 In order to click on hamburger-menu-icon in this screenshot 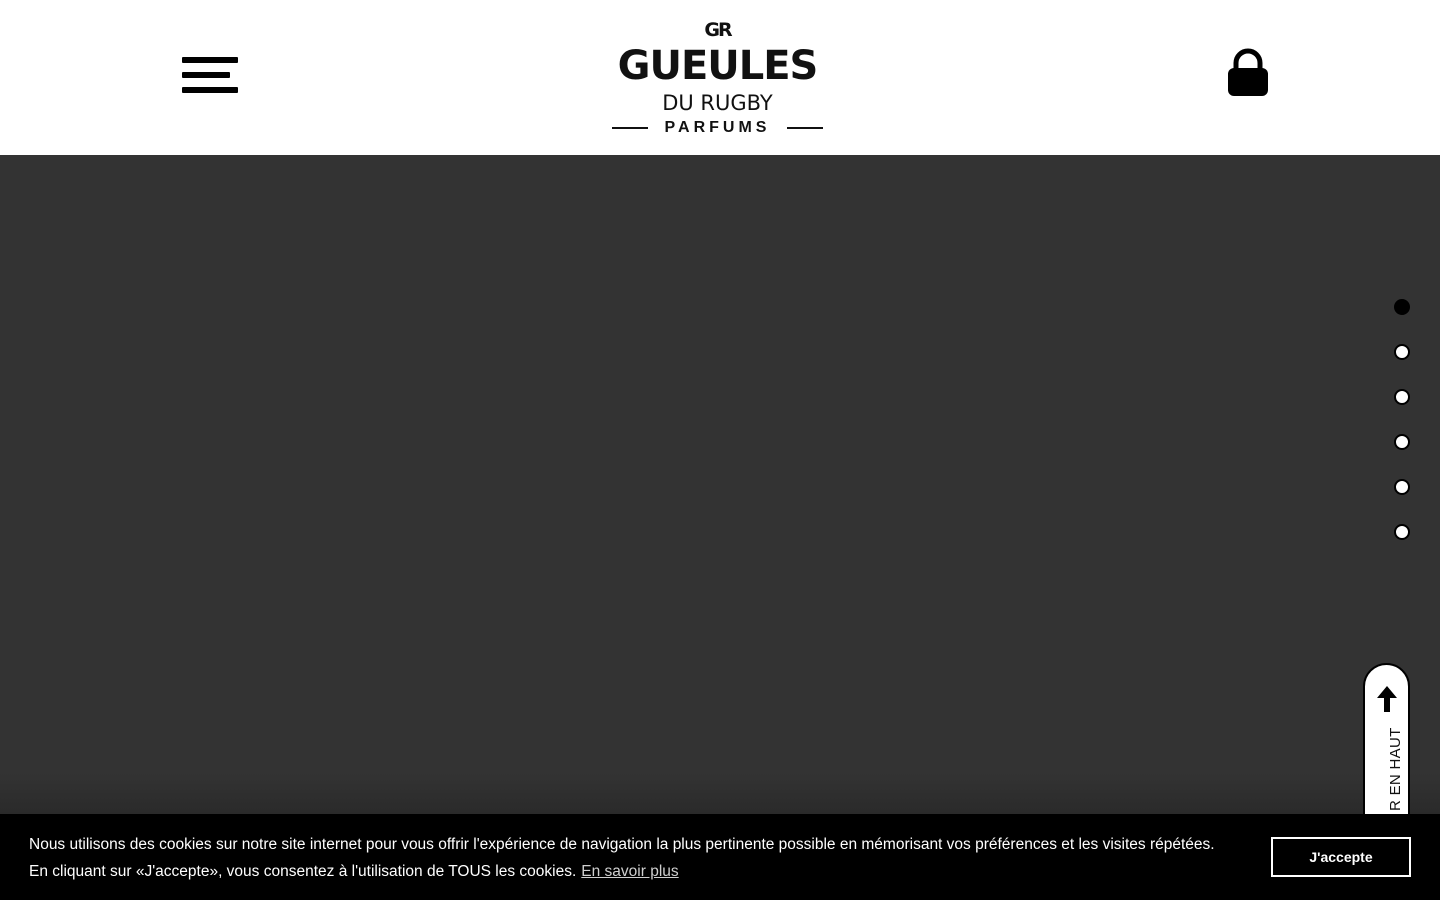, I will do `click(210, 75)`.